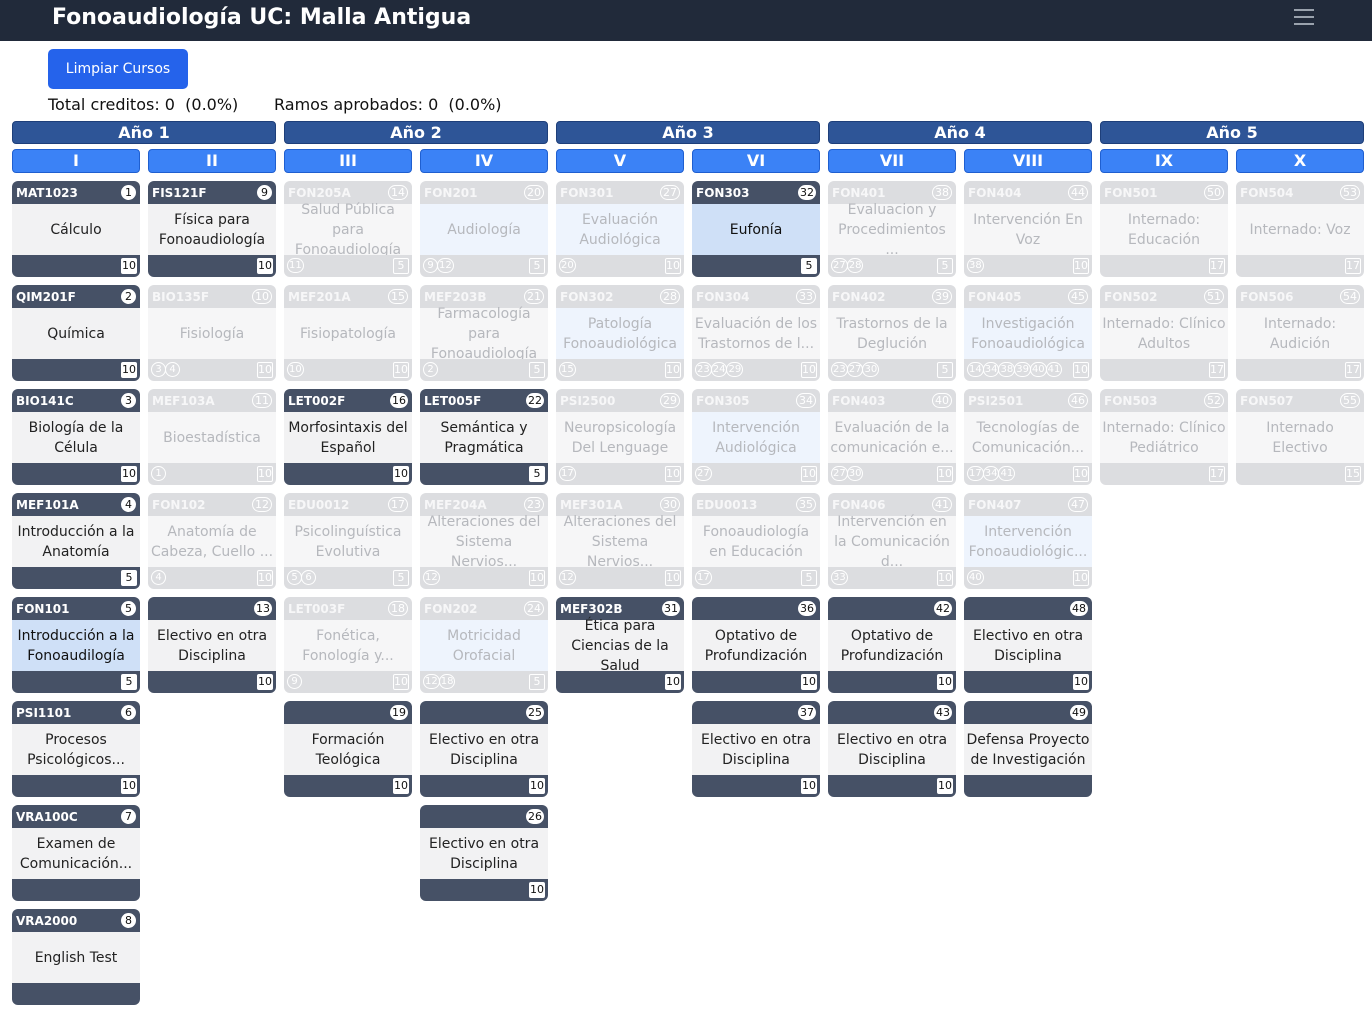 This screenshot has height=1012, width=1372. Describe the element at coordinates (47, 817) in the screenshot. I see `course-code: VRA100C` at that location.